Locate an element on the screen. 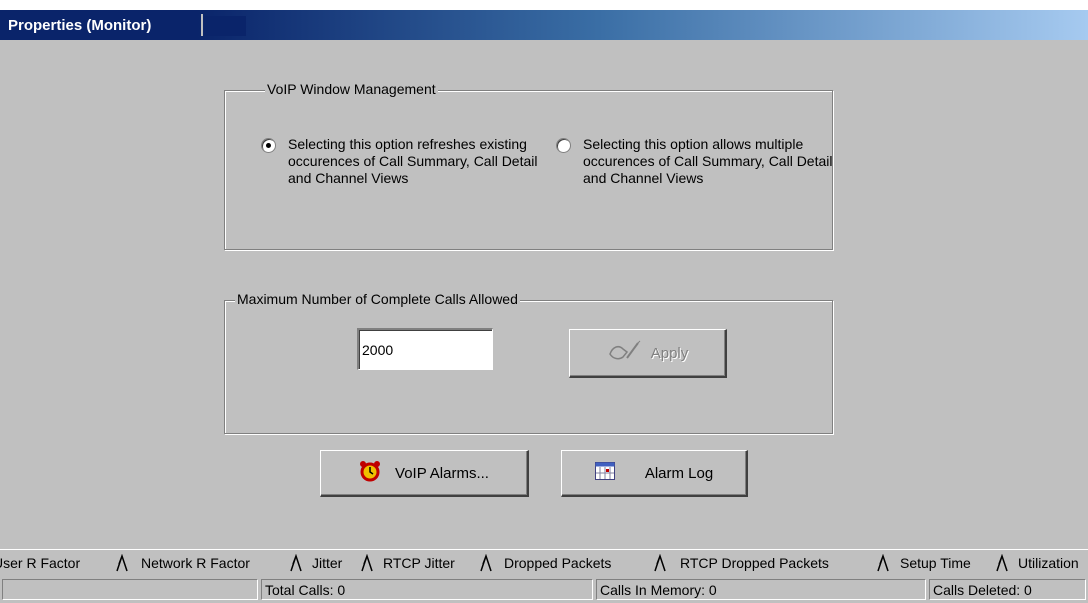 This screenshot has width=1088, height=603. calendar-log-icon is located at coordinates (604, 473).